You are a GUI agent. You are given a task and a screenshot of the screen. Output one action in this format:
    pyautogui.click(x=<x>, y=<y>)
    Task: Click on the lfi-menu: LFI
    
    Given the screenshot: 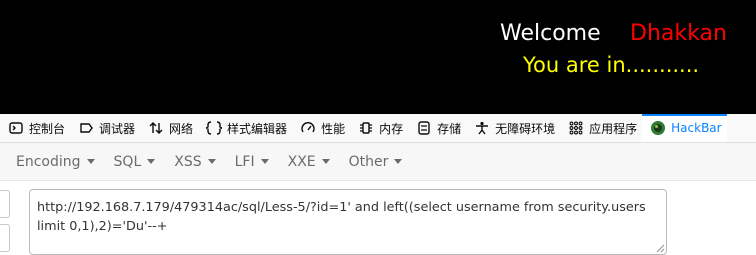 What is the action you would take?
    pyautogui.click(x=252, y=162)
    